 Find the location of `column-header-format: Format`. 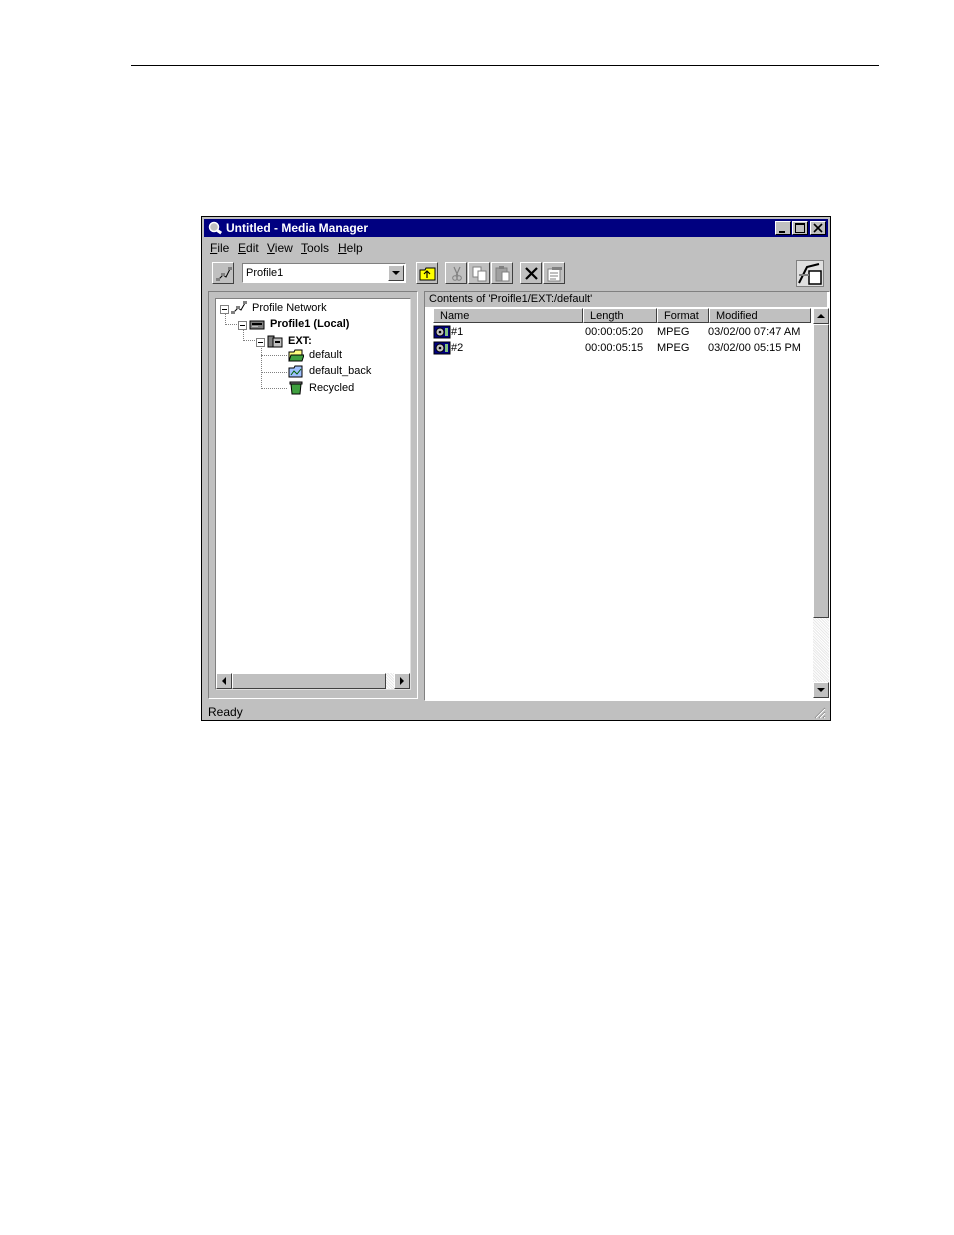

column-header-format: Format is located at coordinates (683, 315).